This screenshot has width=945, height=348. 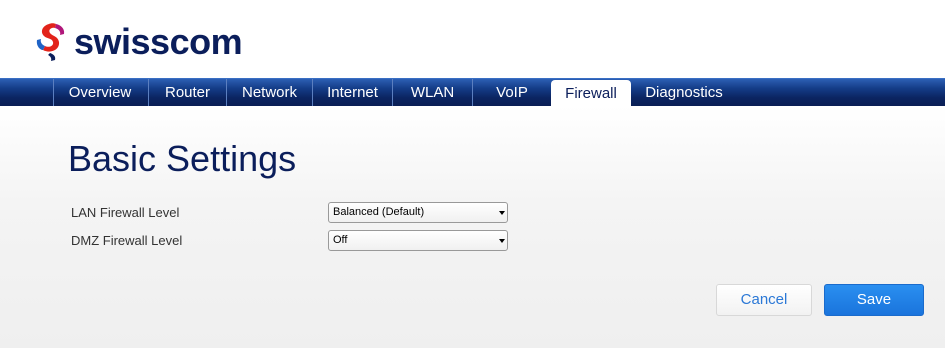 What do you see at coordinates (50, 42) in the screenshot?
I see `swisscom-logo-icon` at bounding box center [50, 42].